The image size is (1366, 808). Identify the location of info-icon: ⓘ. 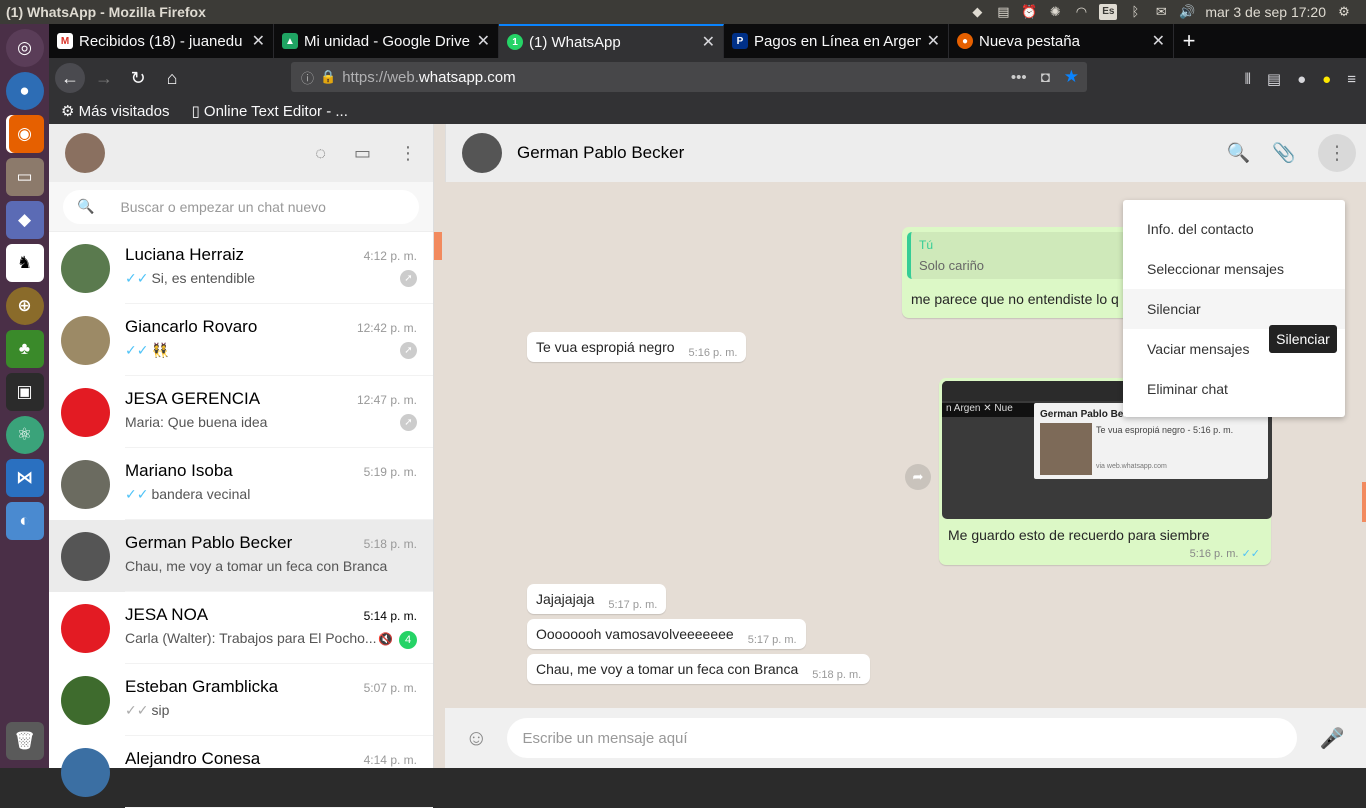
(307, 77).